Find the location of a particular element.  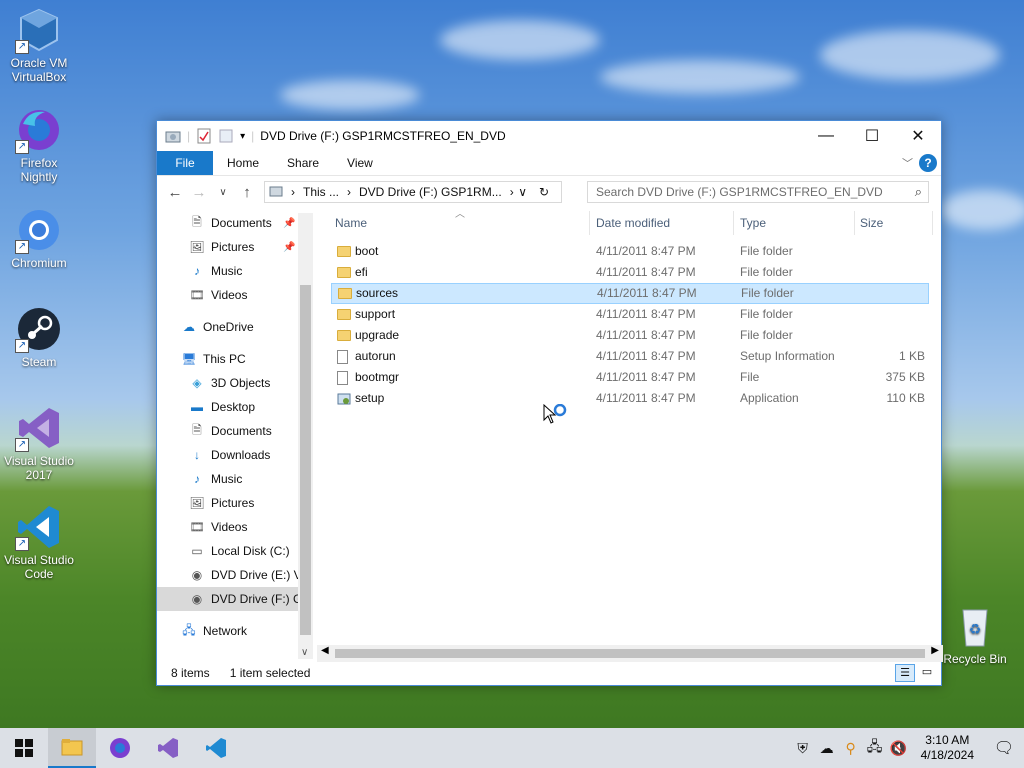

nav-item-documents: 🗎 Documents 📌 is located at coordinates (235, 223).